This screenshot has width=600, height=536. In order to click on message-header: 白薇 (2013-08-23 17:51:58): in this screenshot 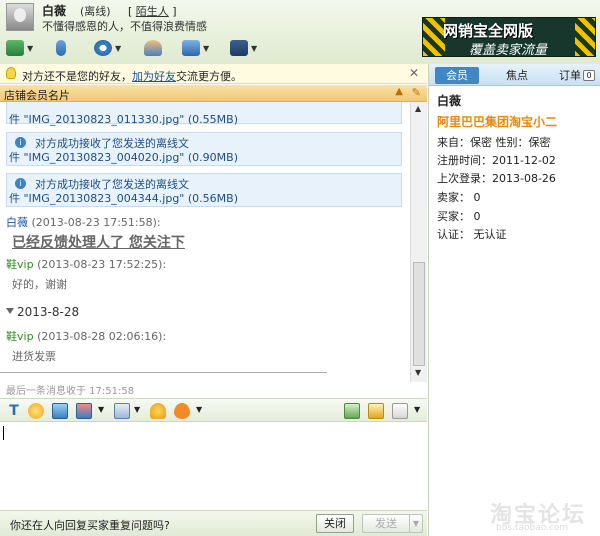, I will do `click(83, 222)`.